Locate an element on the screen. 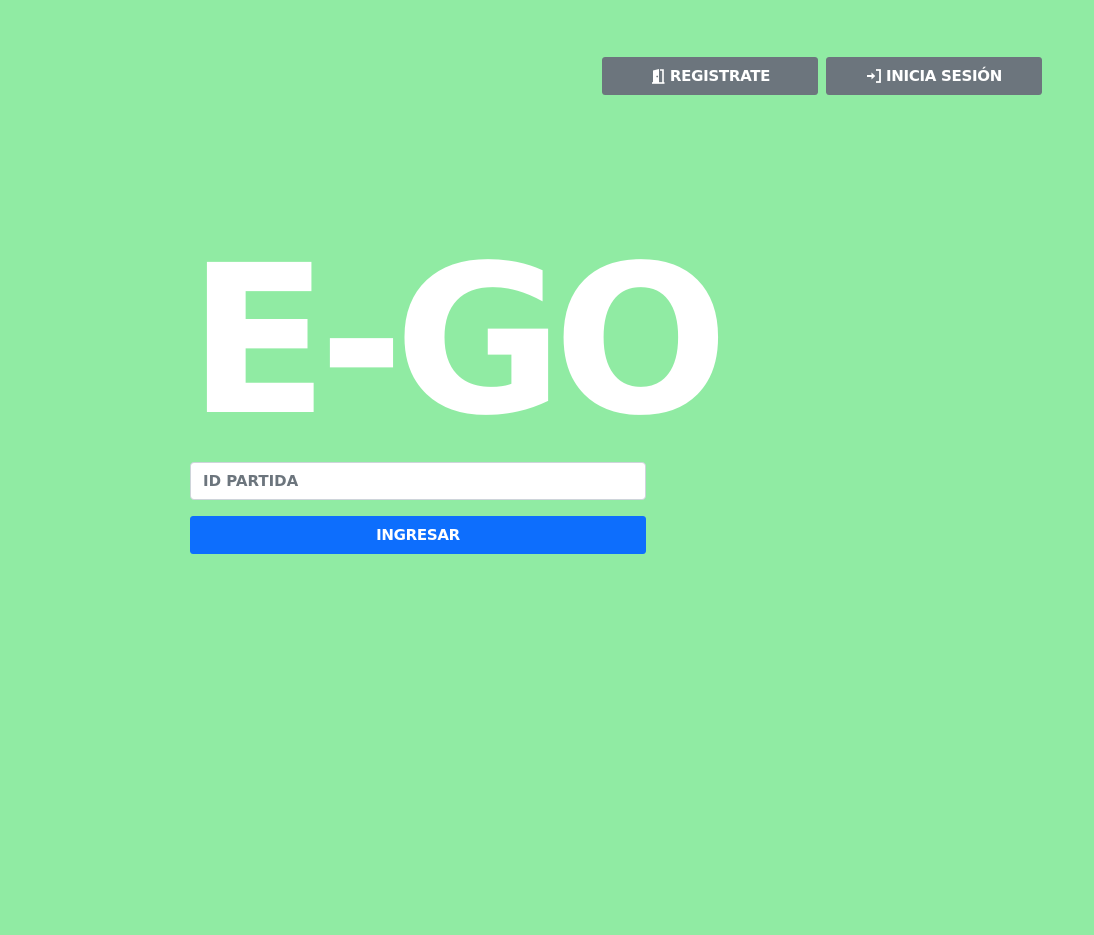 This screenshot has height=935, width=1094. door-open-icon is located at coordinates (658, 76).